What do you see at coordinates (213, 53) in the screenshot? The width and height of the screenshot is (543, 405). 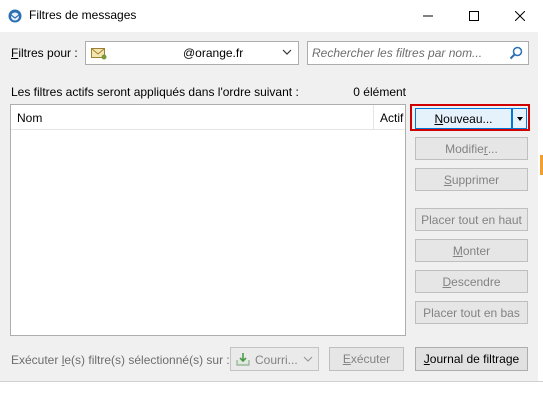 I see `account-value: @orange.fr` at bounding box center [213, 53].